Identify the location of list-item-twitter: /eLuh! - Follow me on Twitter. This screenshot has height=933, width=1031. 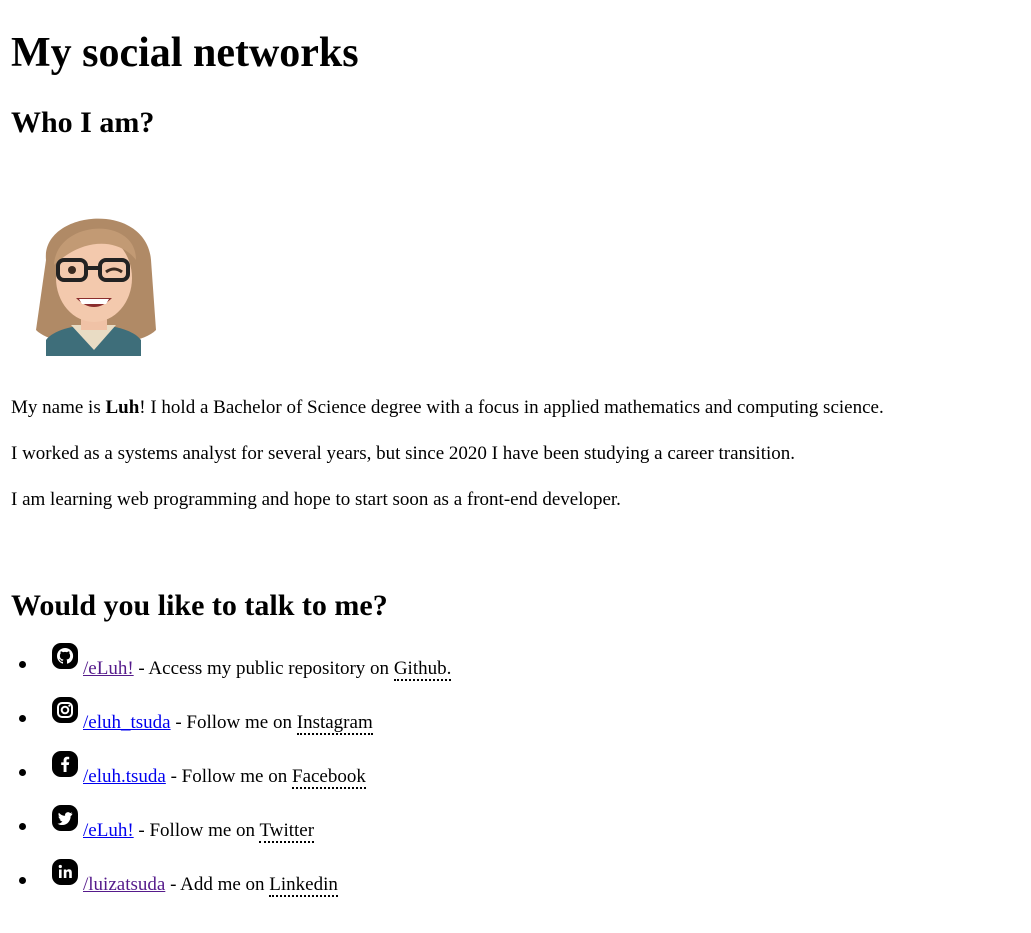
(234, 834).